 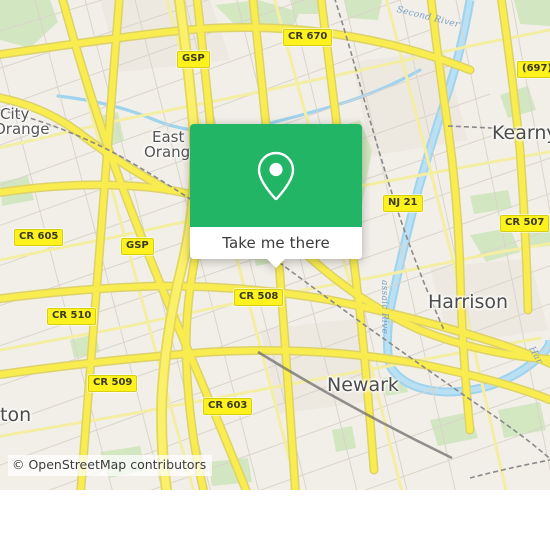 What do you see at coordinates (110, 465) in the screenshot?
I see `osm-attribution: © OpenStreetMap contributors` at bounding box center [110, 465].